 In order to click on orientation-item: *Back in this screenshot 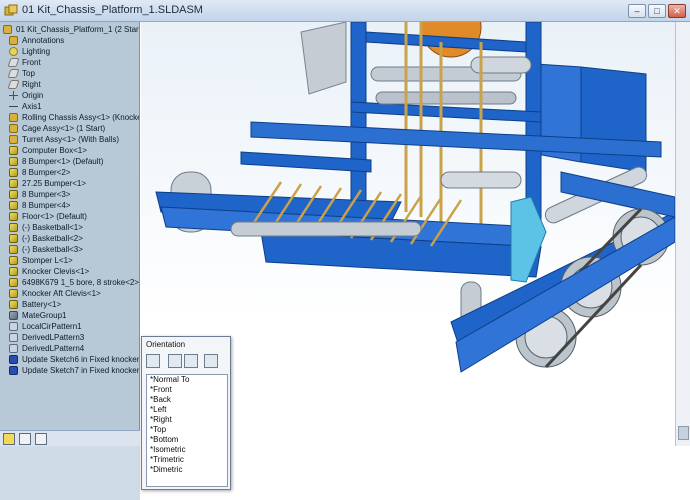, I will do `click(187, 400)`.